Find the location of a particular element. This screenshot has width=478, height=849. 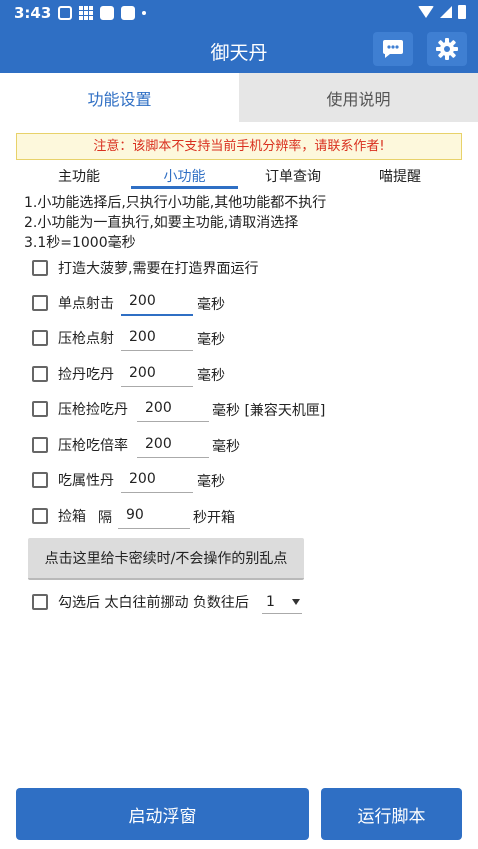

press-pick-pill-checkbox is located at coordinates (40, 409).